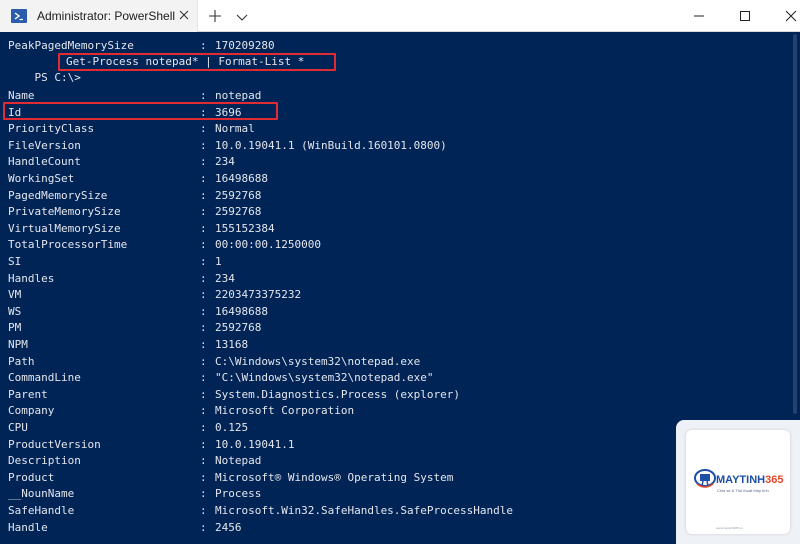 This screenshot has height=544, width=800. What do you see at coordinates (774, 480) in the screenshot?
I see `brand-number: 365` at bounding box center [774, 480].